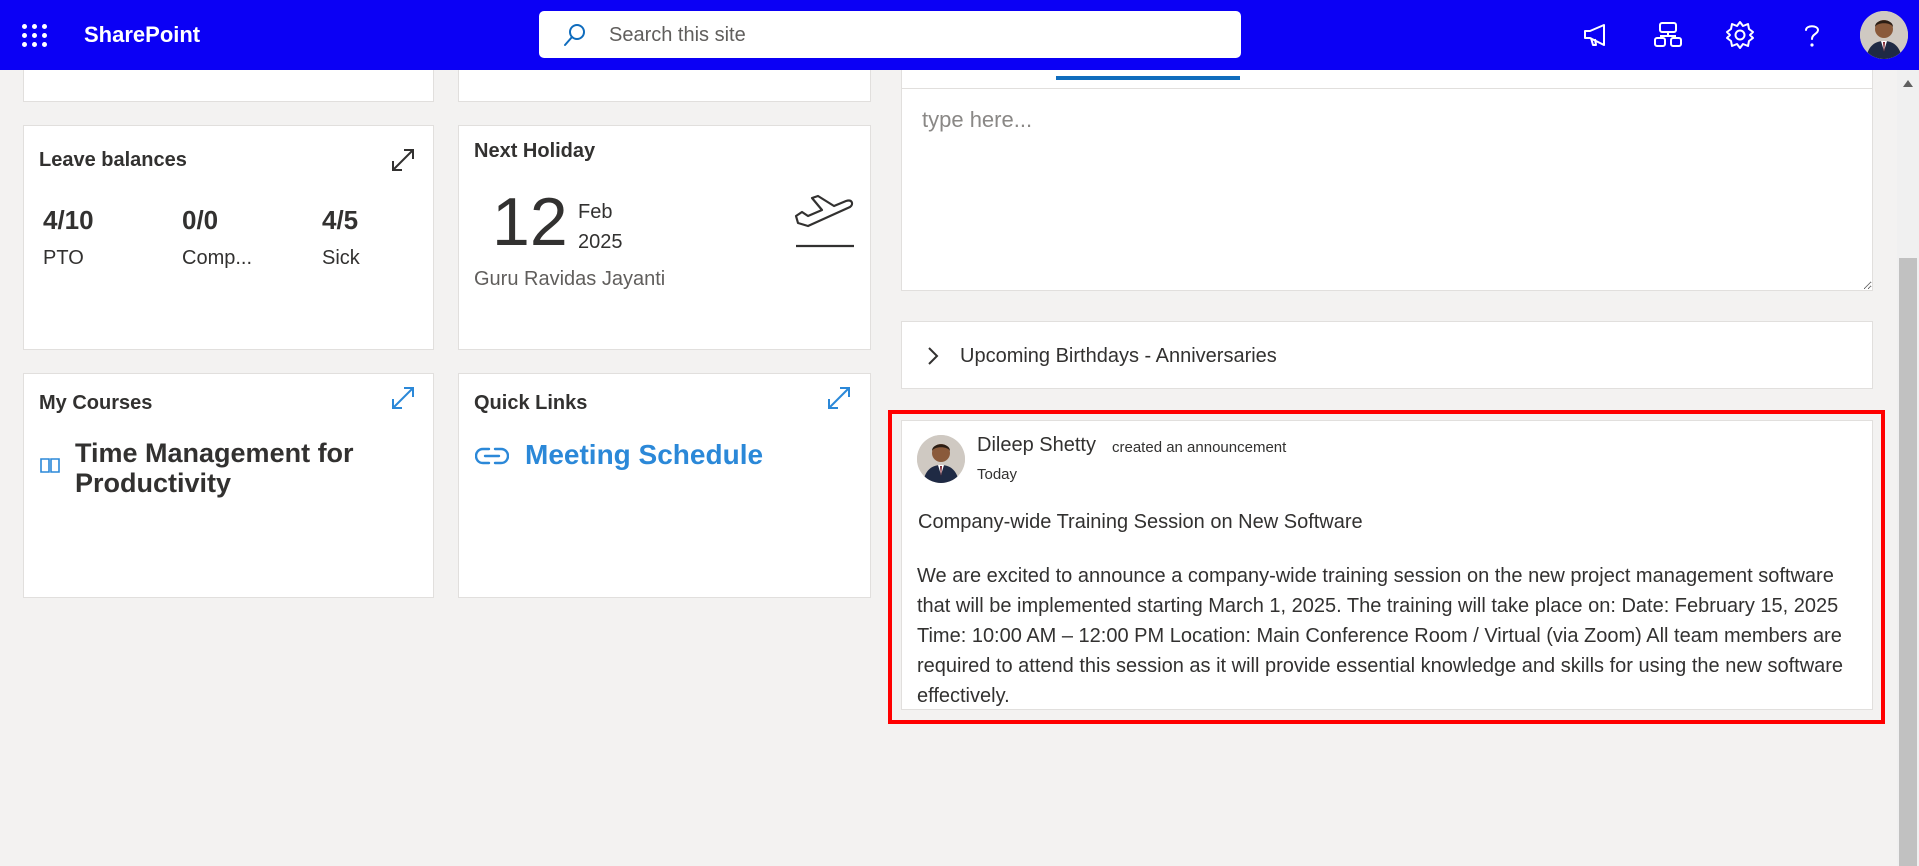  What do you see at coordinates (600, 242) in the screenshot?
I see `holiday-year: 2025` at bounding box center [600, 242].